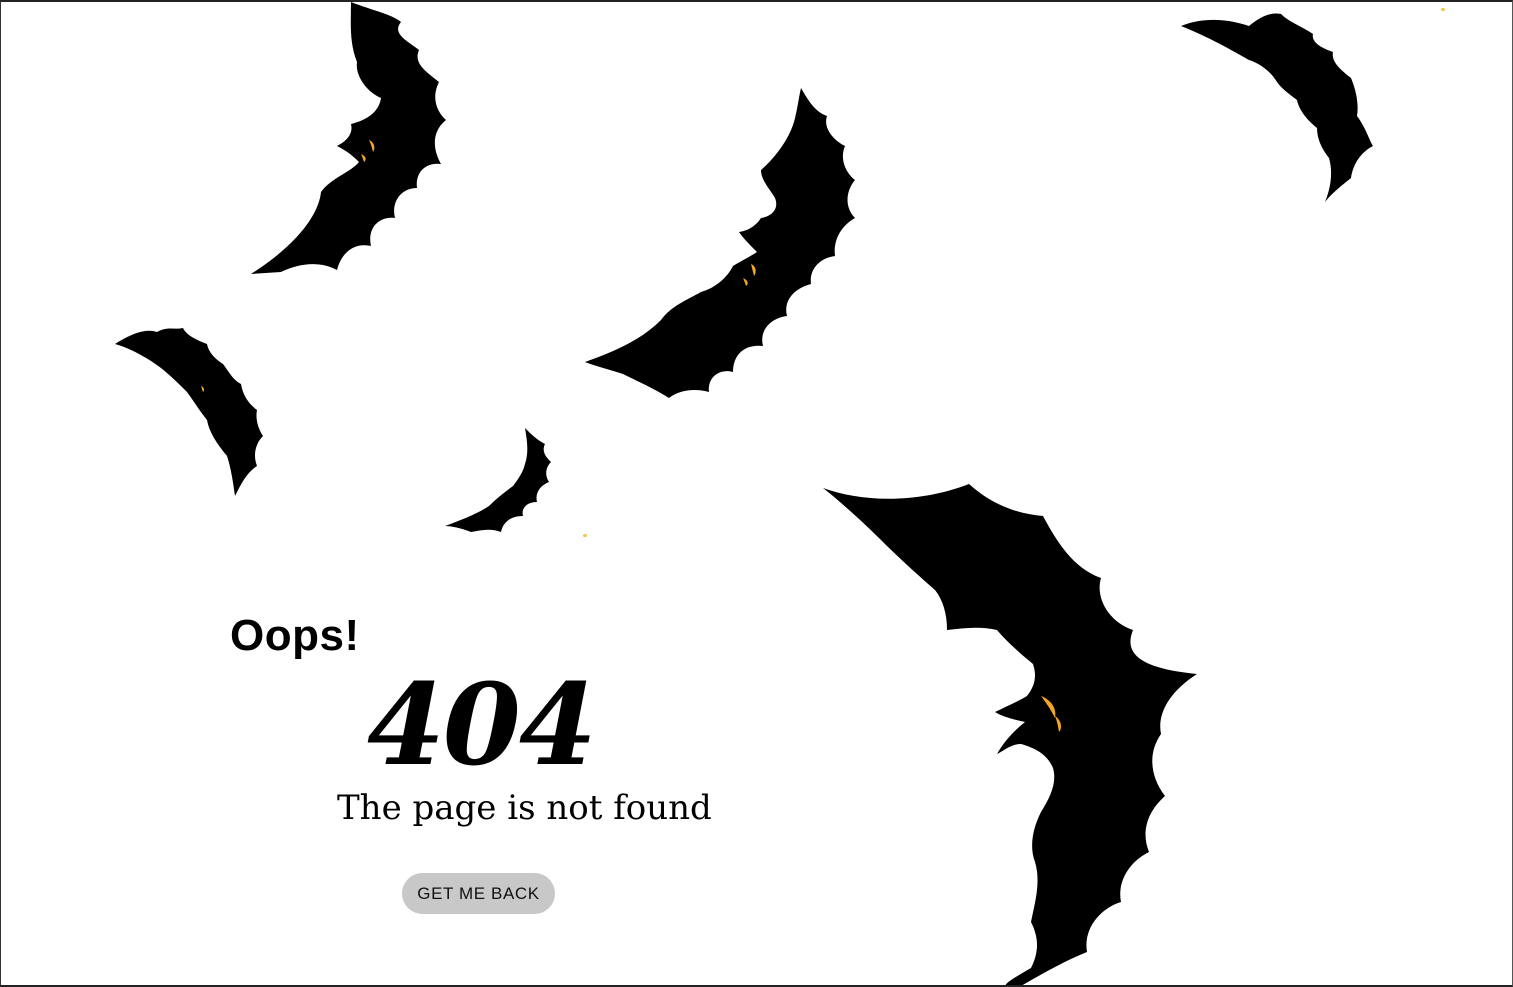 The height and width of the screenshot is (987, 1513). What do you see at coordinates (524, 808) in the screenshot?
I see `error-message: The page is not found` at bounding box center [524, 808].